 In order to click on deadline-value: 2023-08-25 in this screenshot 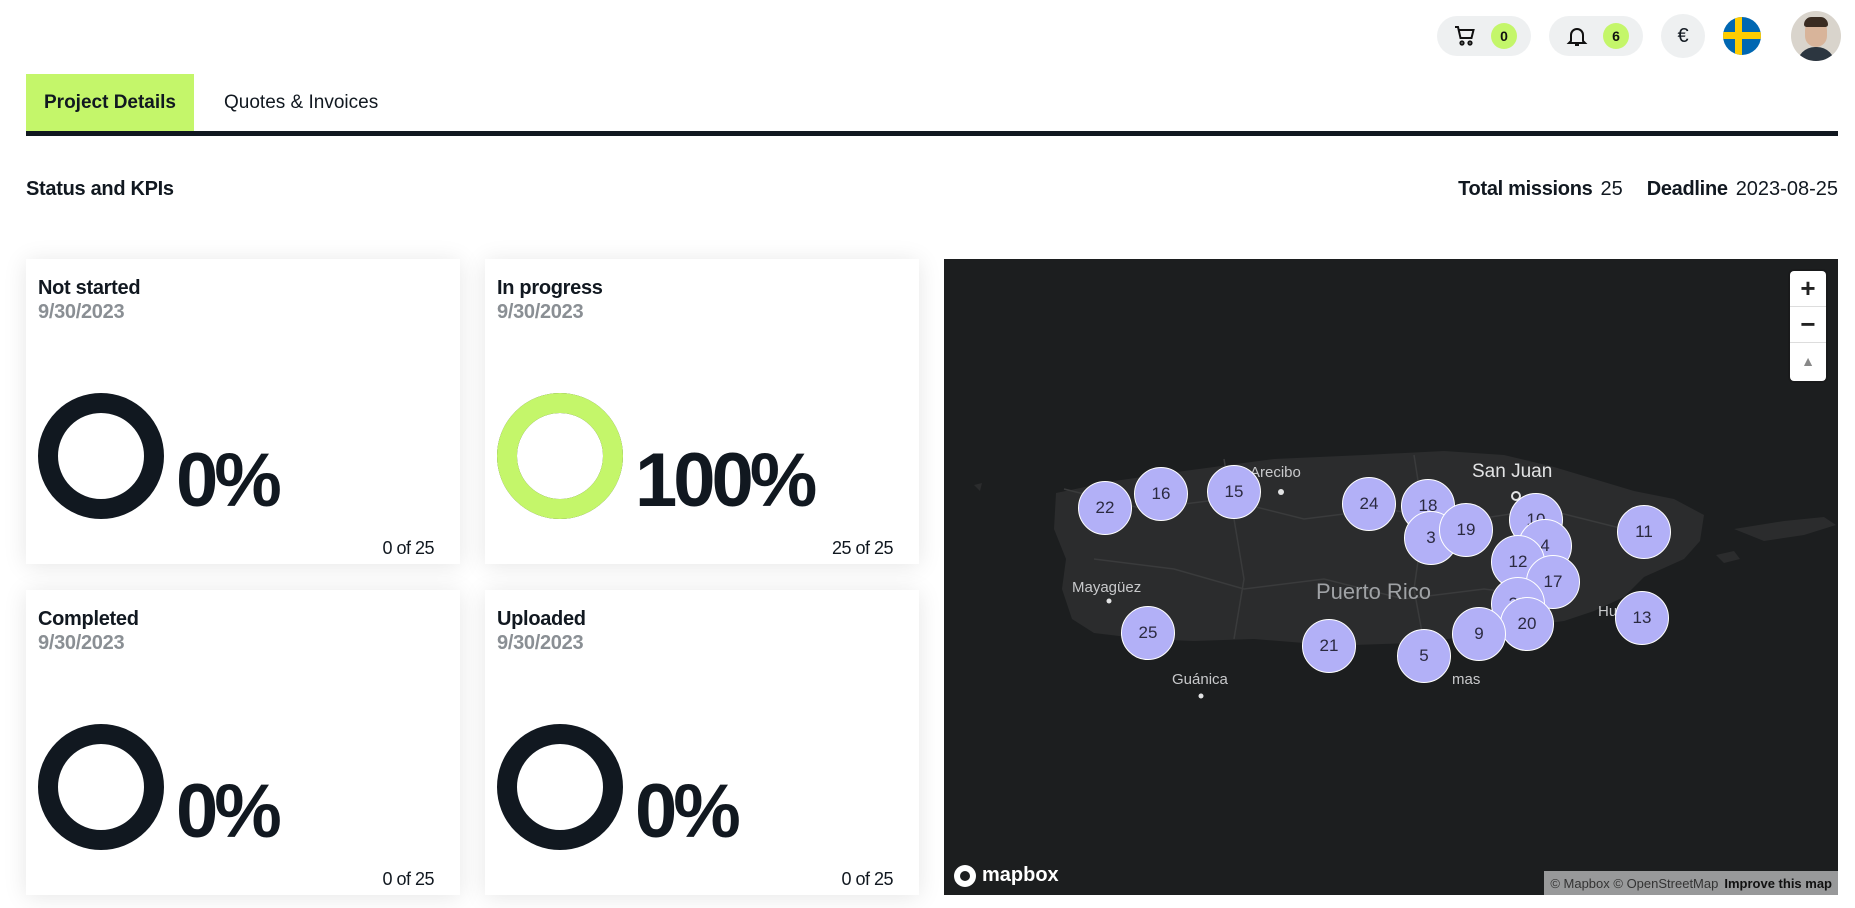, I will do `click(1786, 189)`.